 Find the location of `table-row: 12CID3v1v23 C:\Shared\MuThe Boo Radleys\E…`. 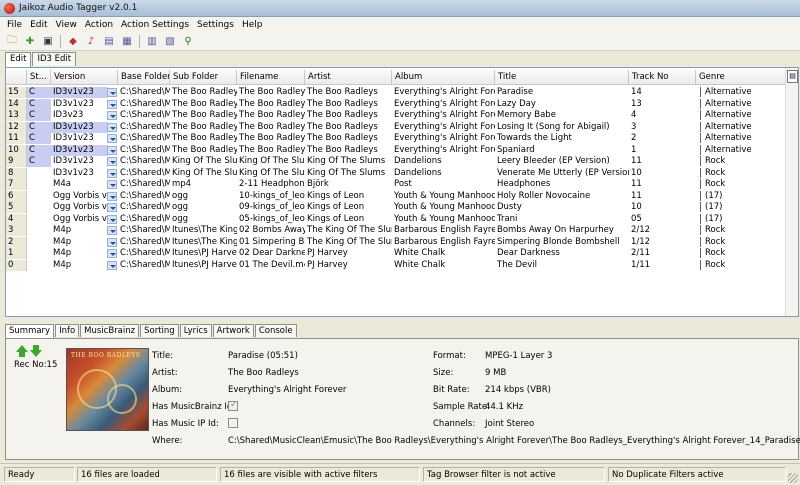

table-row: 12CID3v1v23 C:\Shared\MuThe Boo Radleys\E… is located at coordinates (396, 127).